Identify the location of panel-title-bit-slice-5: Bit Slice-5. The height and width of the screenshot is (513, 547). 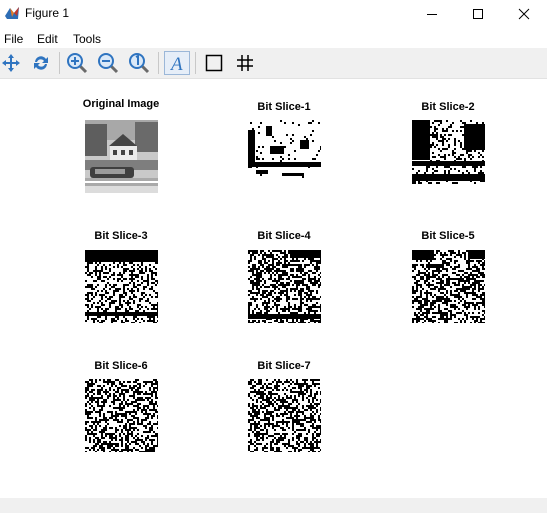
(448, 236).